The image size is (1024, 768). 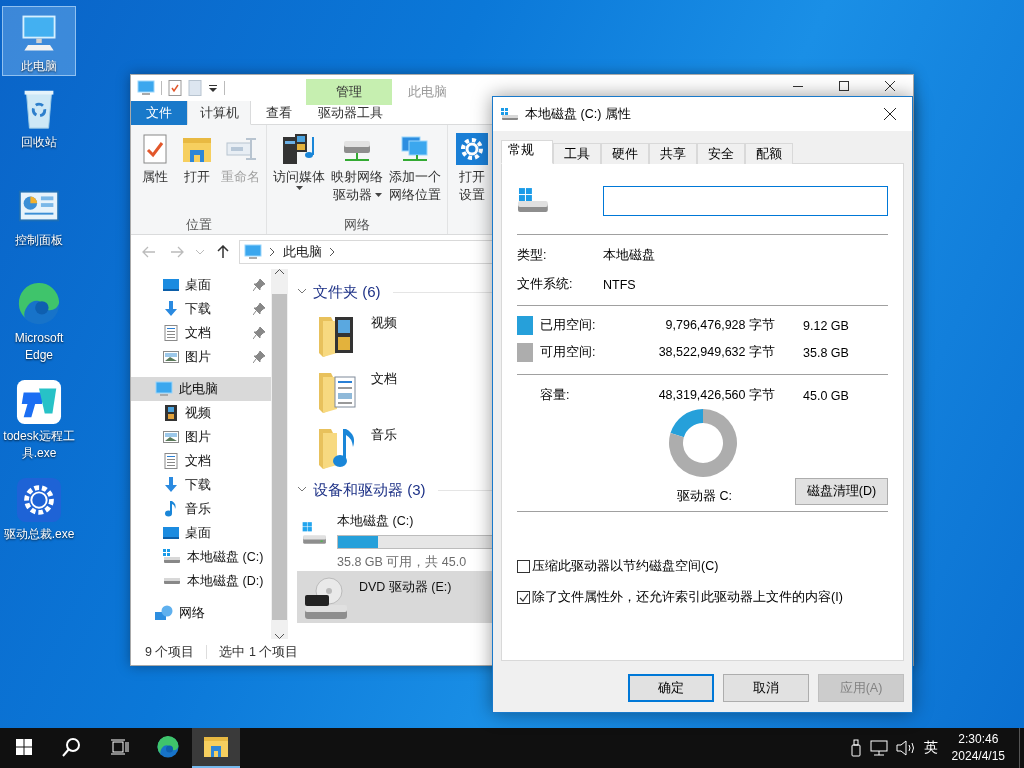 I want to click on nav-item: 音乐, so click(x=201, y=509).